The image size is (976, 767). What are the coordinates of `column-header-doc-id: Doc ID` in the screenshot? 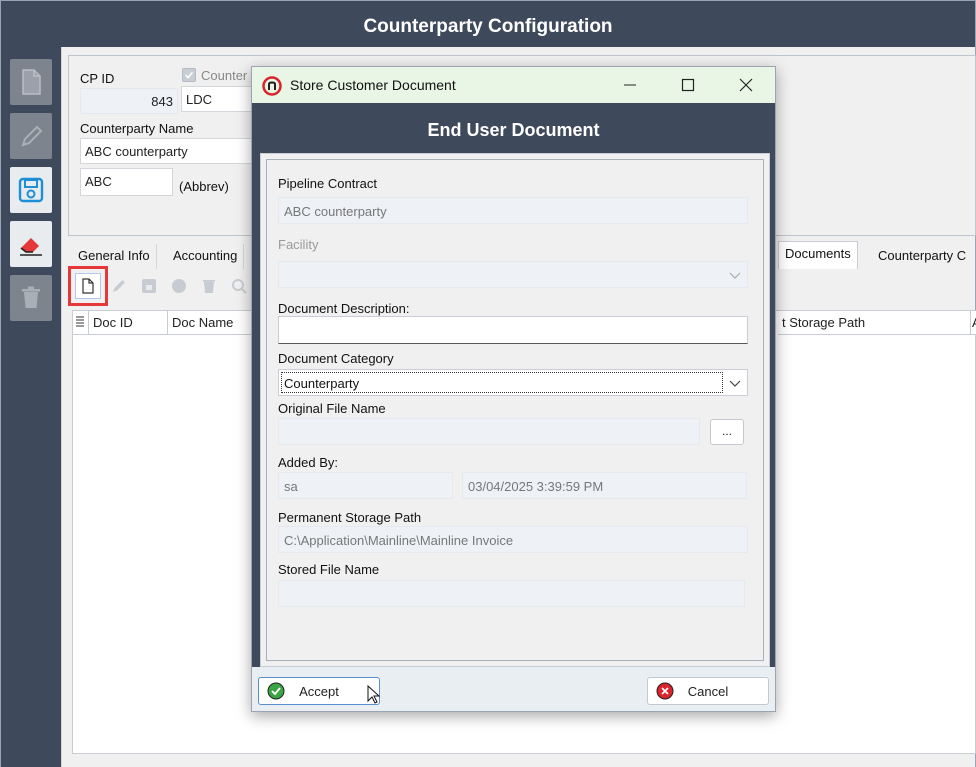 It's located at (128, 323).